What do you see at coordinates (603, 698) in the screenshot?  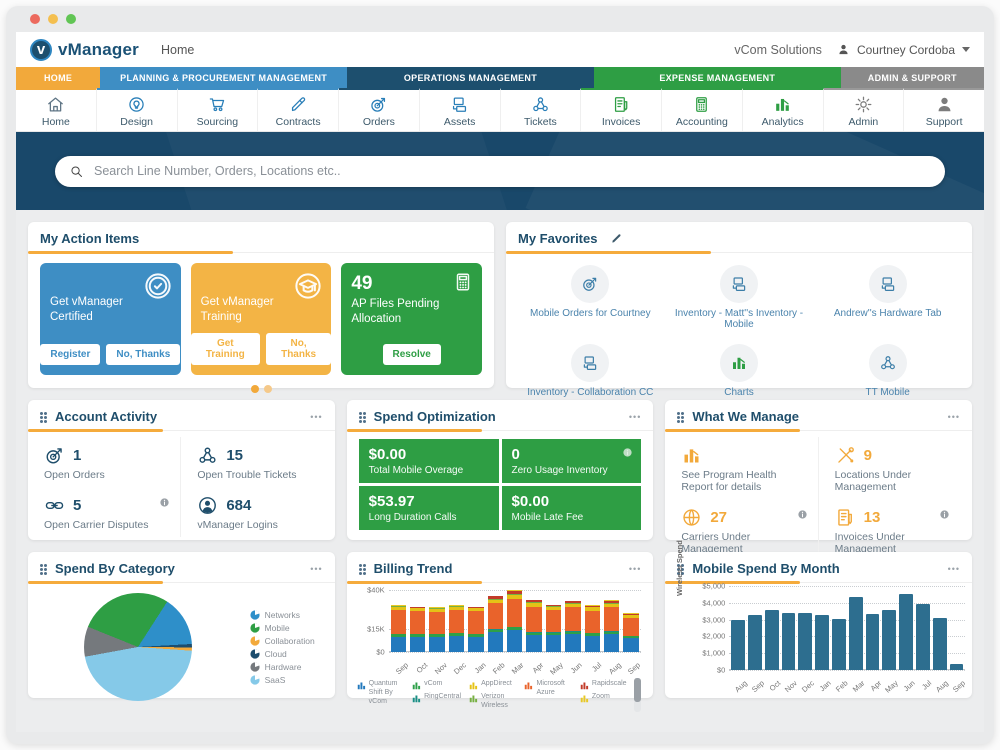 I see `legend-item: Zoom` at bounding box center [603, 698].